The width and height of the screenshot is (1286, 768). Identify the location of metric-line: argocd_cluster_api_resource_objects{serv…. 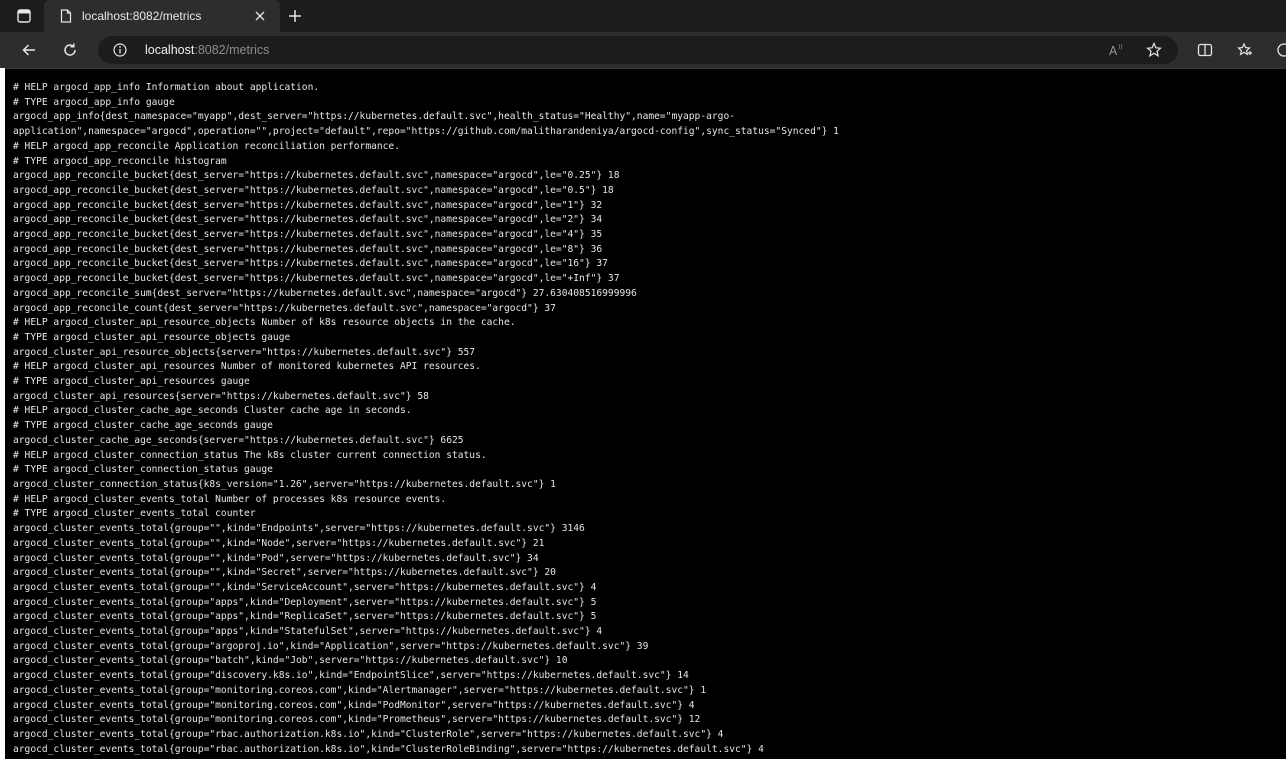
(244, 352).